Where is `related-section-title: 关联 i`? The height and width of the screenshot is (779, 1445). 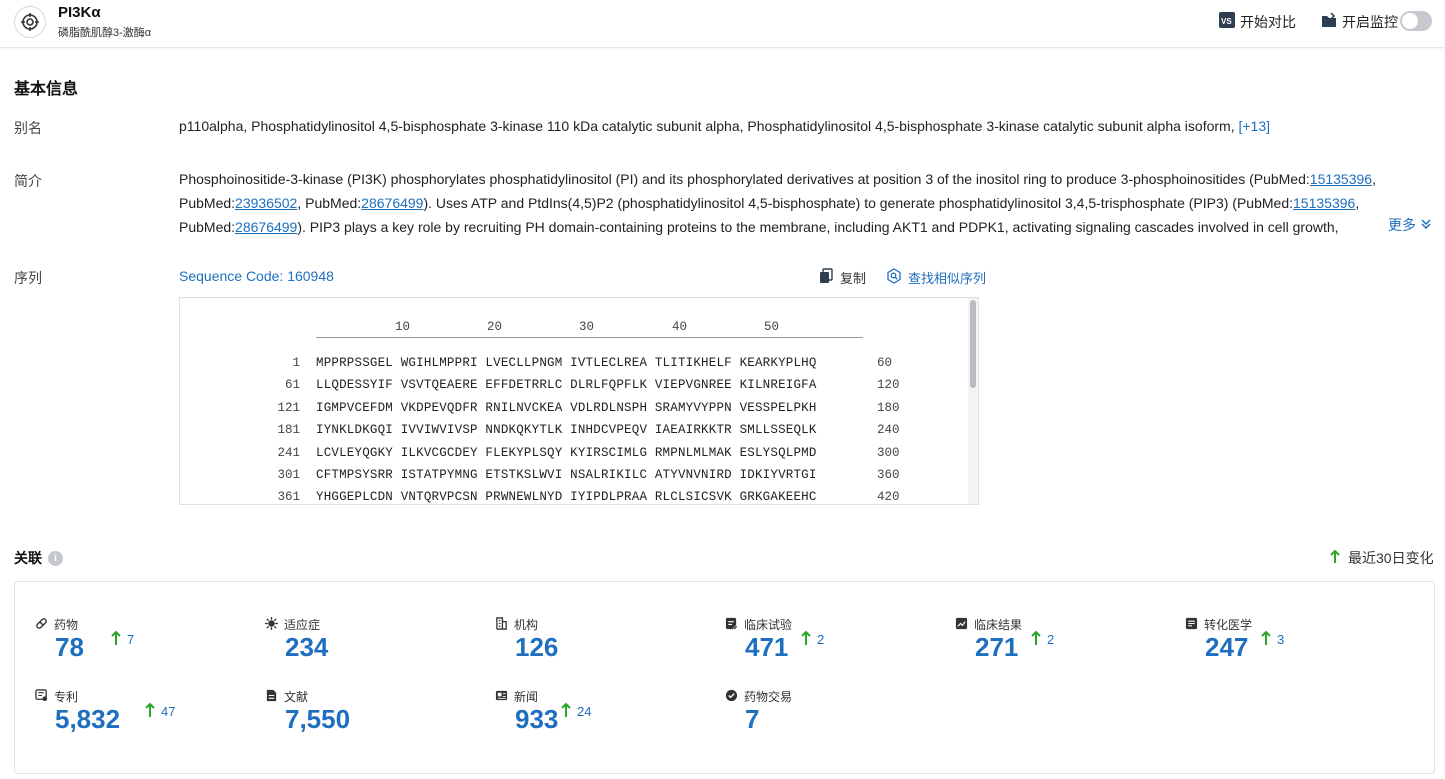 related-section-title: 关联 i is located at coordinates (38, 558).